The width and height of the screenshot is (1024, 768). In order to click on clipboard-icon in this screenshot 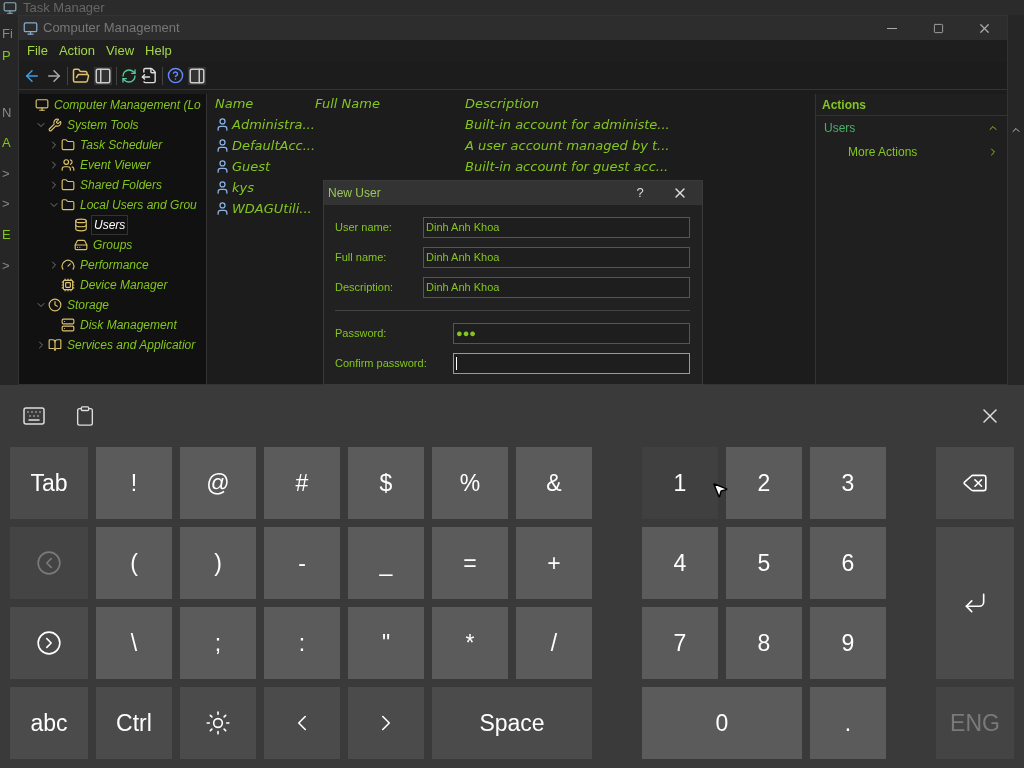, I will do `click(85, 416)`.